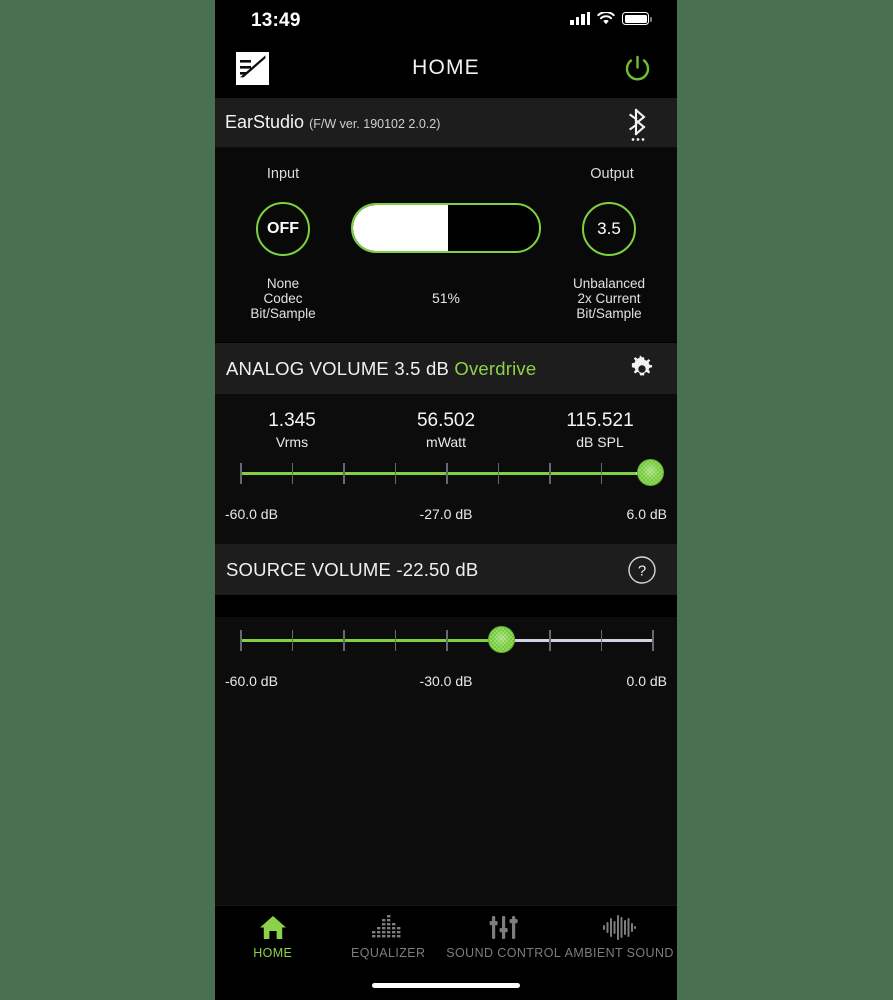 The height and width of the screenshot is (1000, 893). I want to click on empty-area, so click(446, 816).